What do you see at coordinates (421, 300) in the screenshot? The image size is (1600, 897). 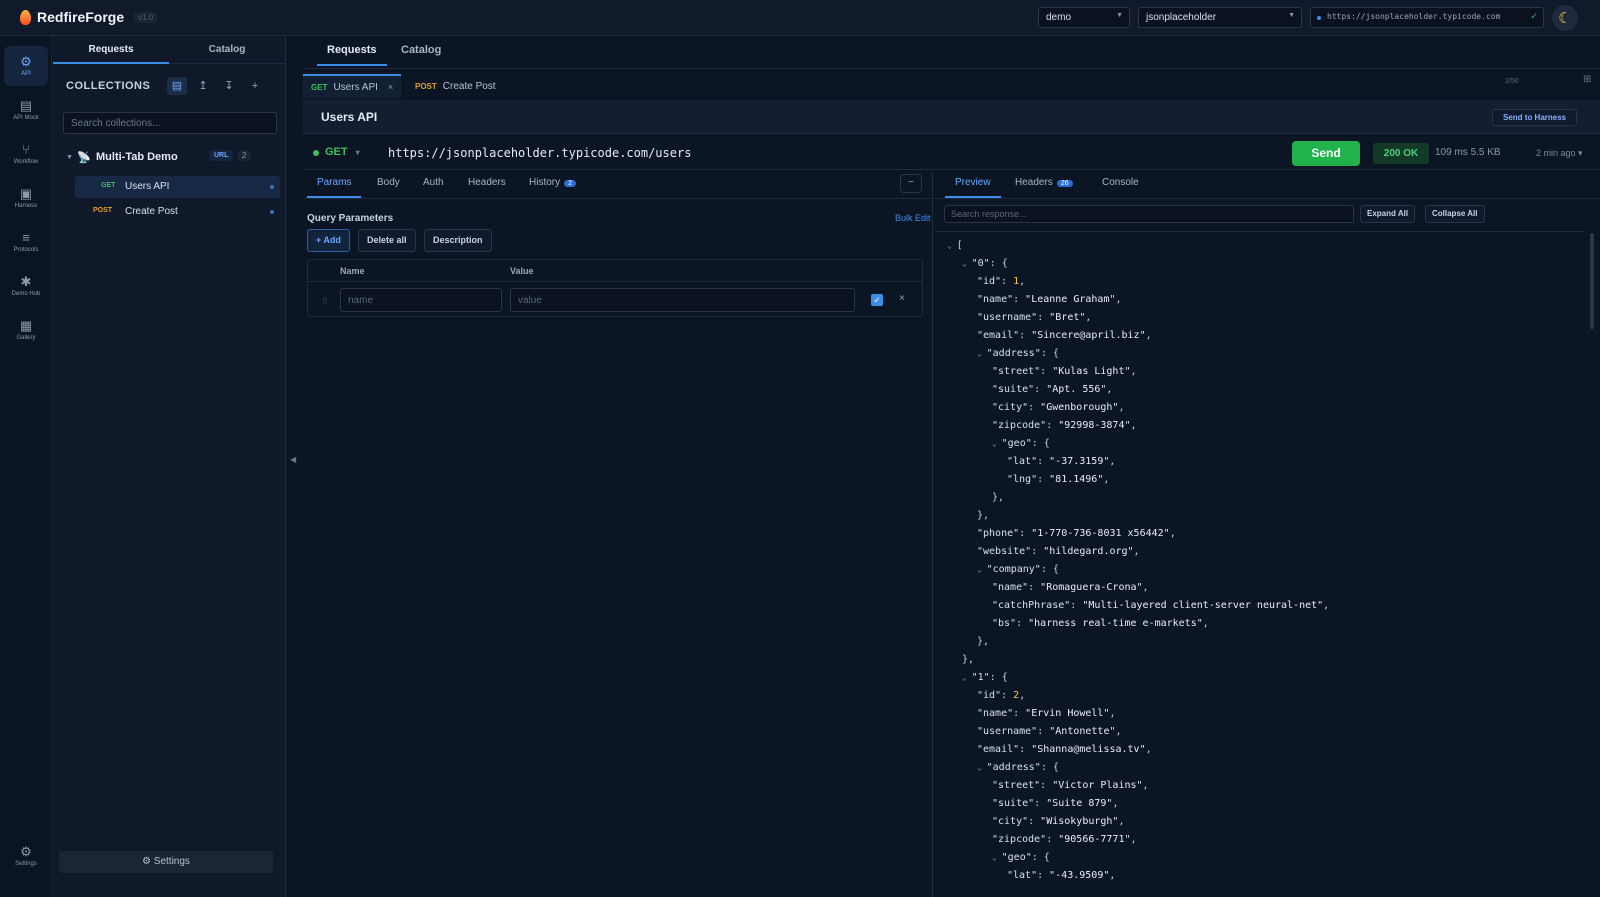 I see `param-name-input` at bounding box center [421, 300].